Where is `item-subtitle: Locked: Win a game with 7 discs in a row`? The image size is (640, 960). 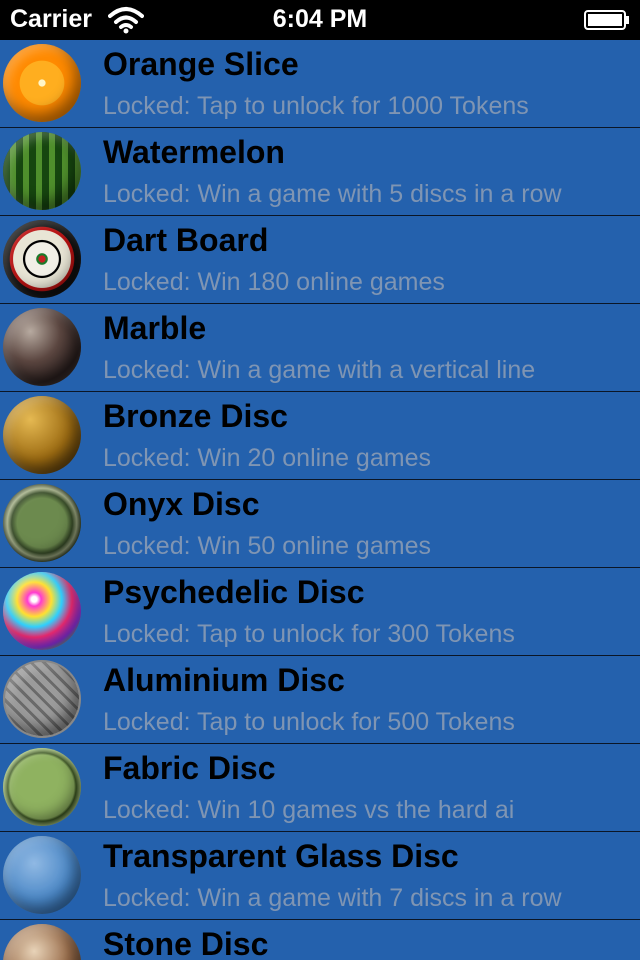 item-subtitle: Locked: Win a game with 7 discs in a row is located at coordinates (332, 898).